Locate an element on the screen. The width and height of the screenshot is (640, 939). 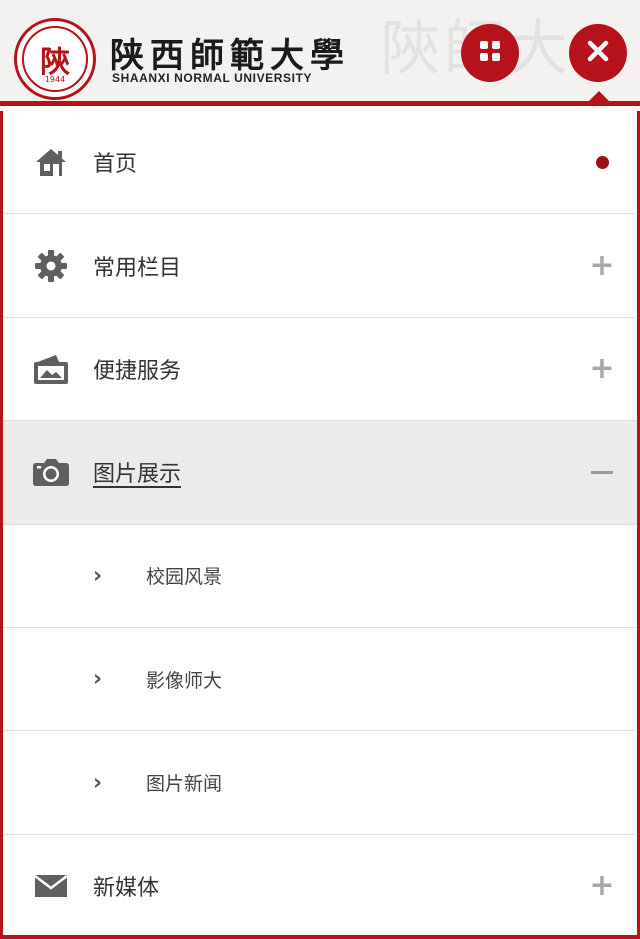
submenu-item-campus-scenery: › 校园风景 is located at coordinates (320, 576).